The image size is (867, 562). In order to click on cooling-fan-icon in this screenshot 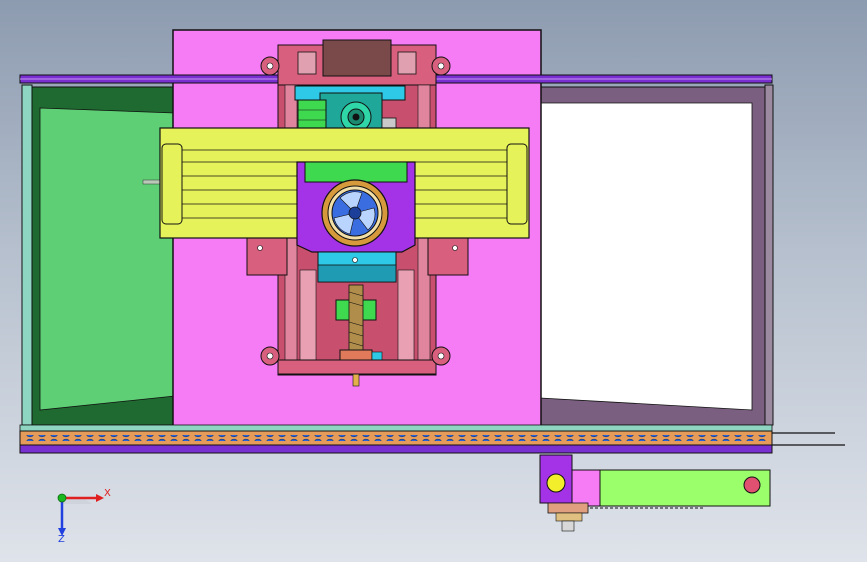, I will do `click(355, 213)`.